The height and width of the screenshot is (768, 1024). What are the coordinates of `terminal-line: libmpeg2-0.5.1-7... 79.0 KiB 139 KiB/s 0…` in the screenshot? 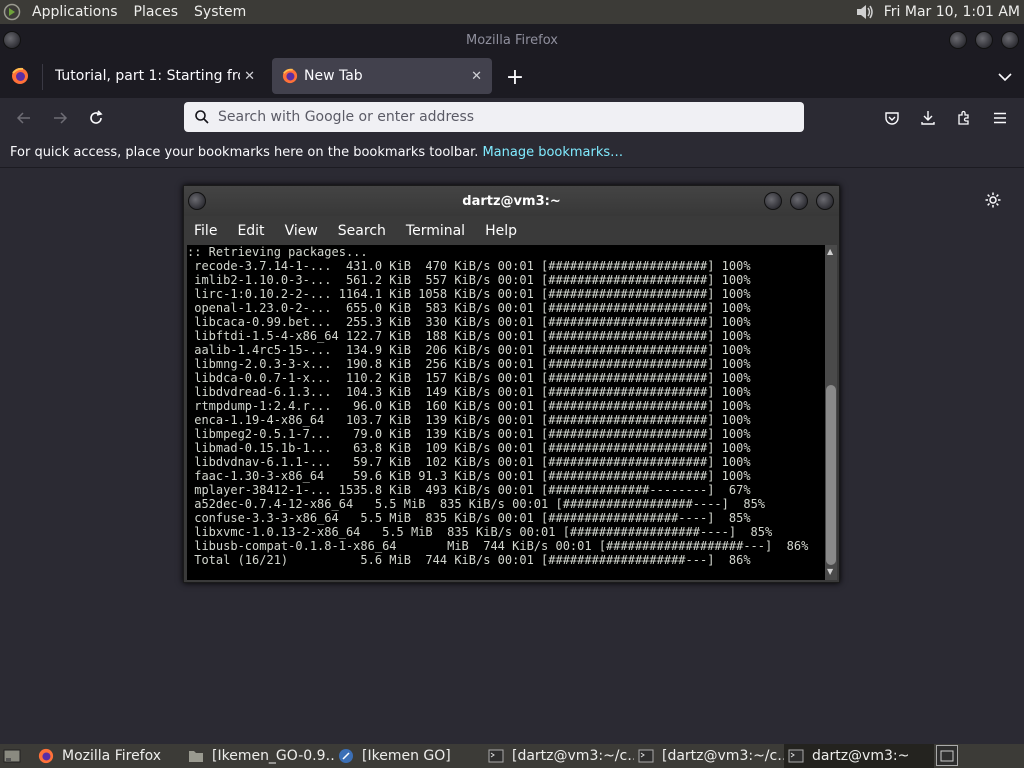 It's located at (506, 434).